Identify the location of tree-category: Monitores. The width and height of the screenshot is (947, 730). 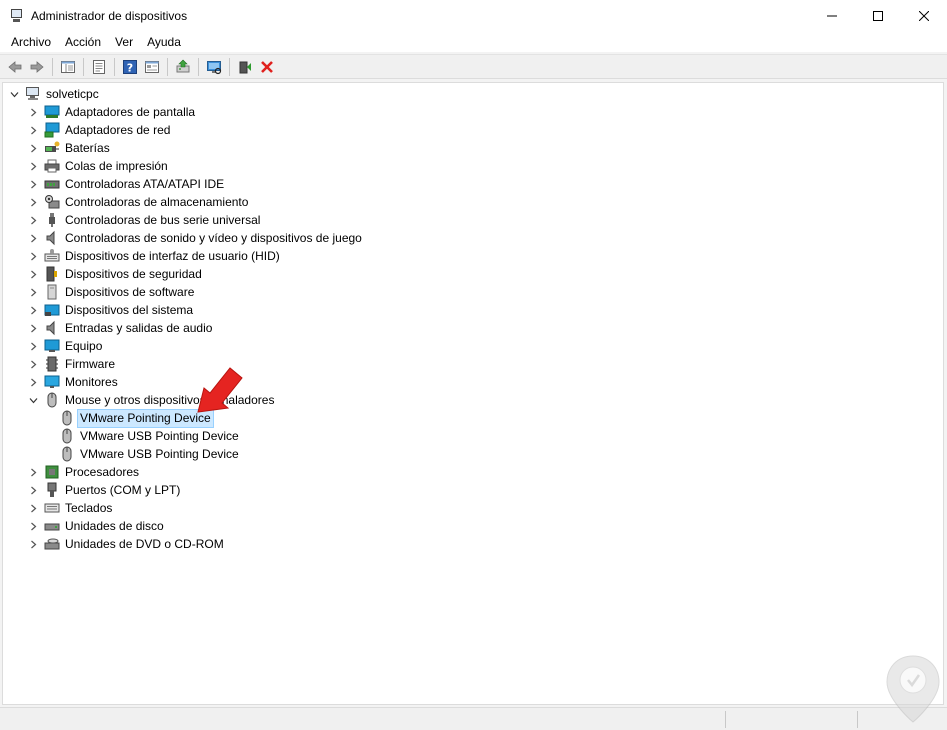
(73, 382).